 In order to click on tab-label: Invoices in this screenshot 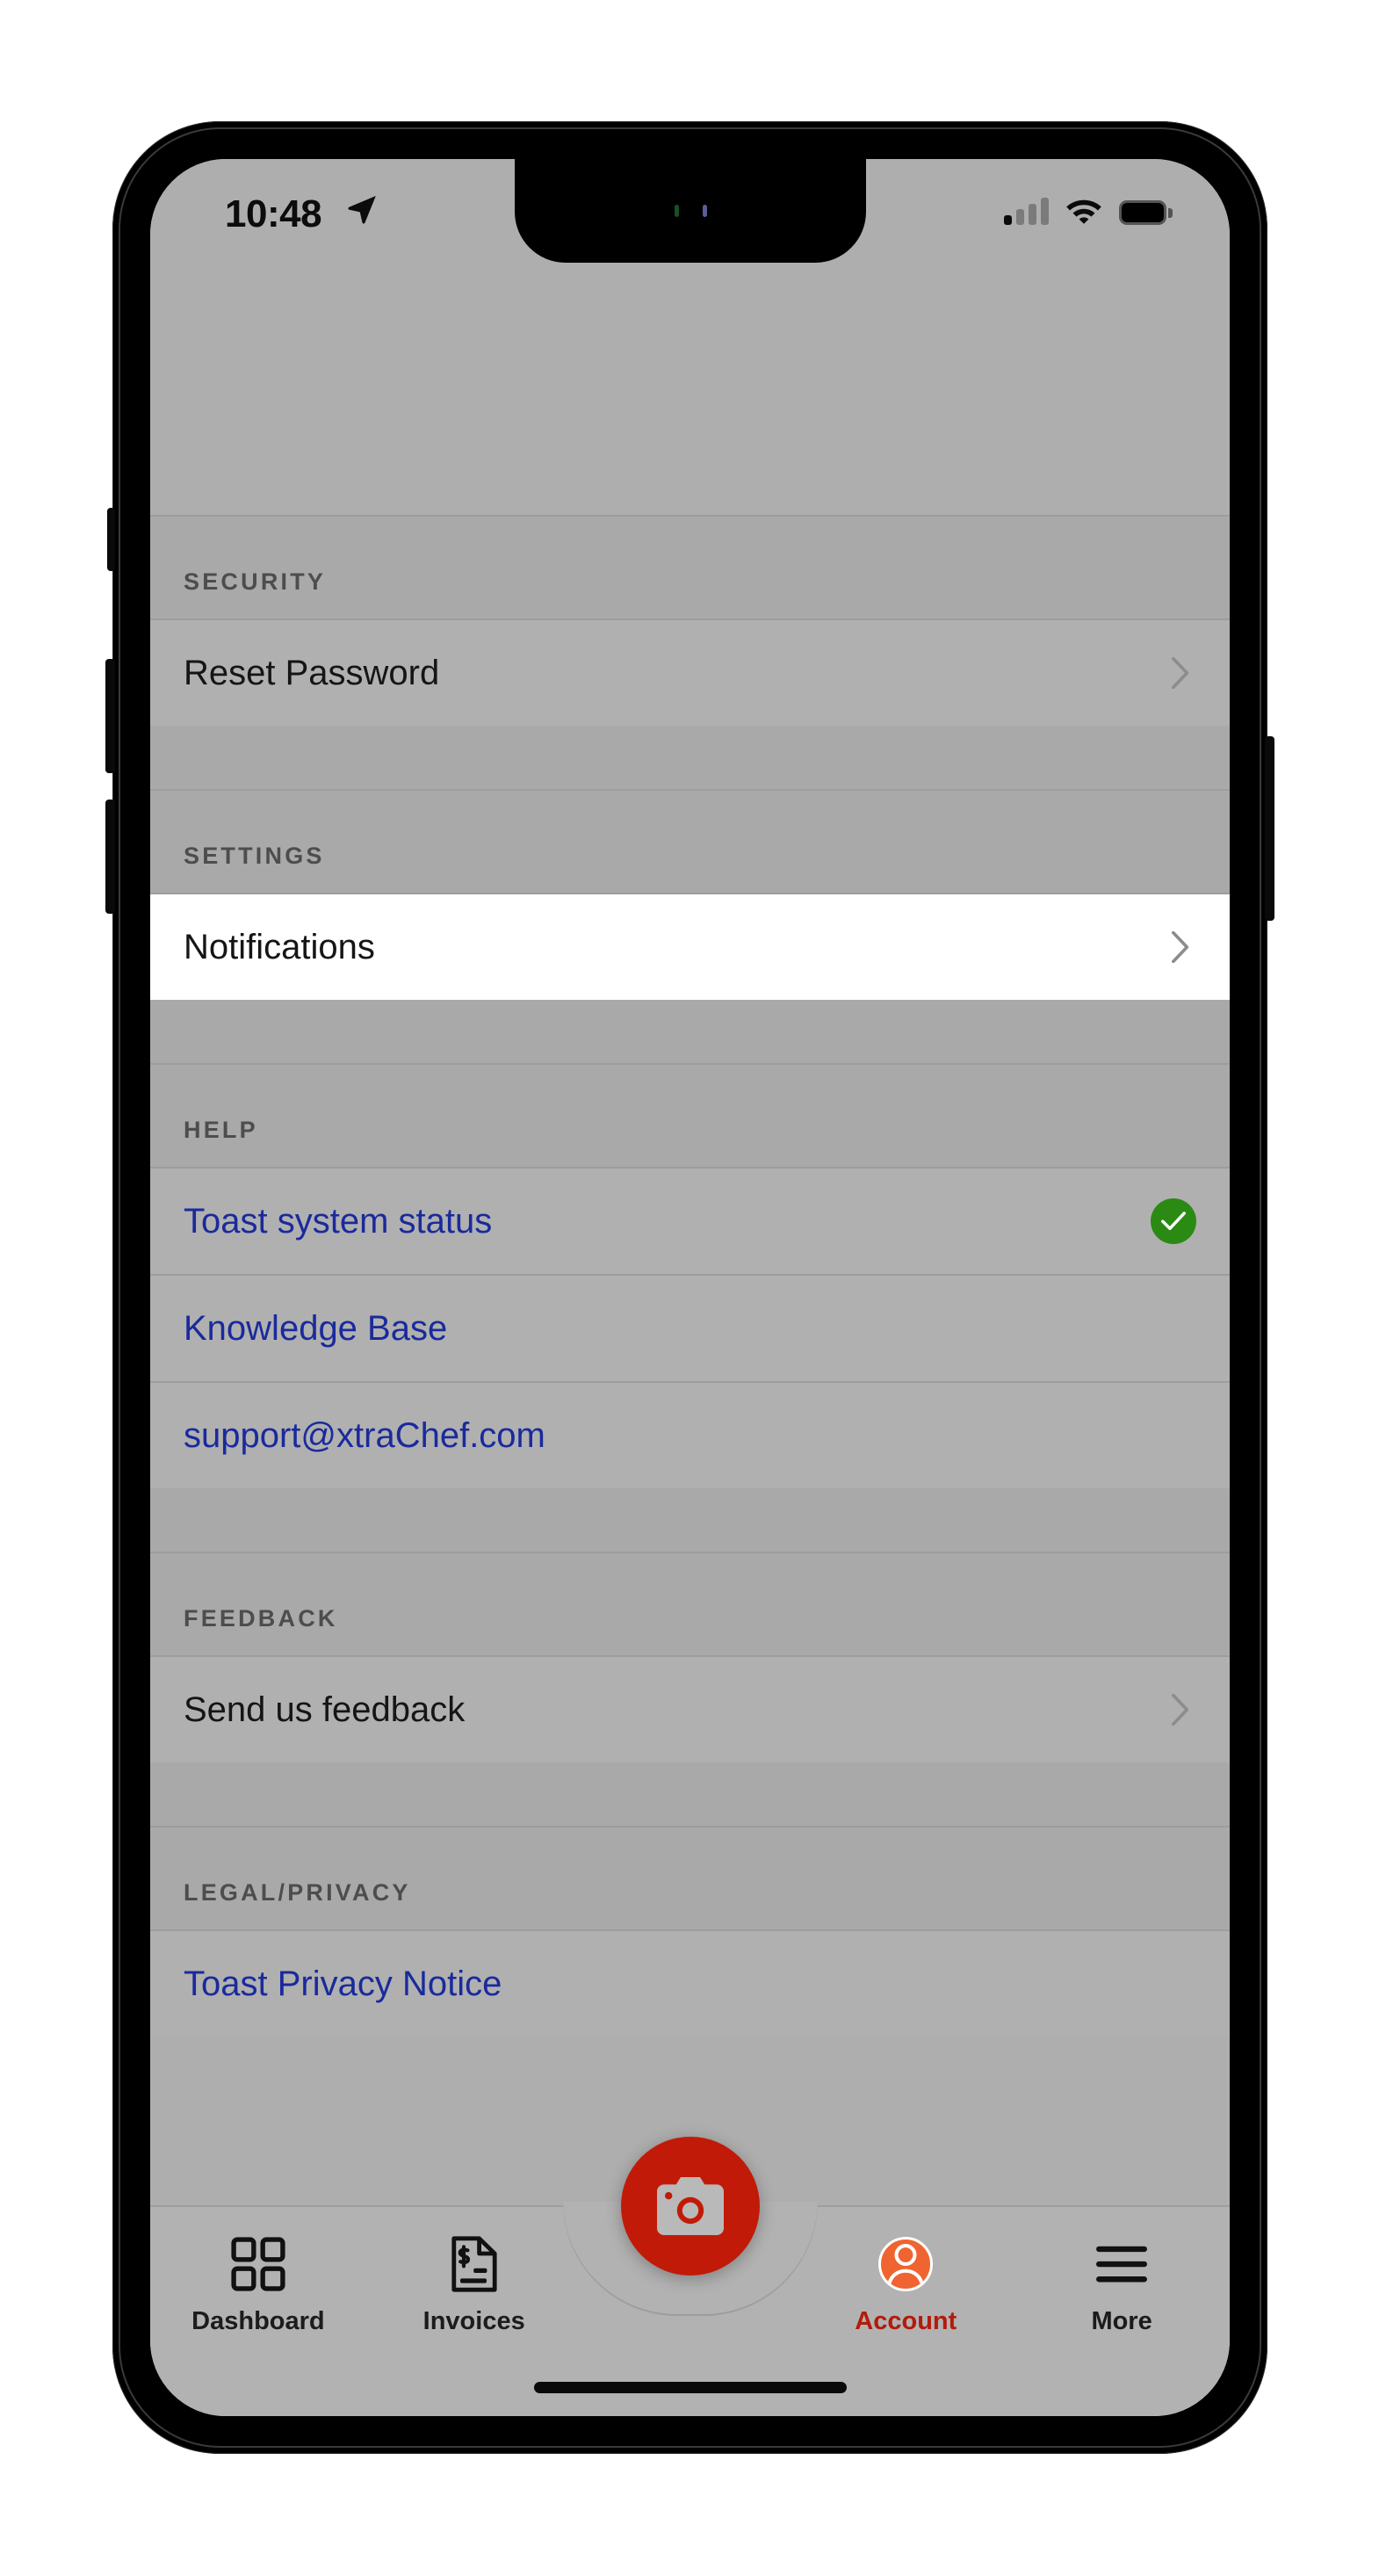, I will do `click(473, 2321)`.